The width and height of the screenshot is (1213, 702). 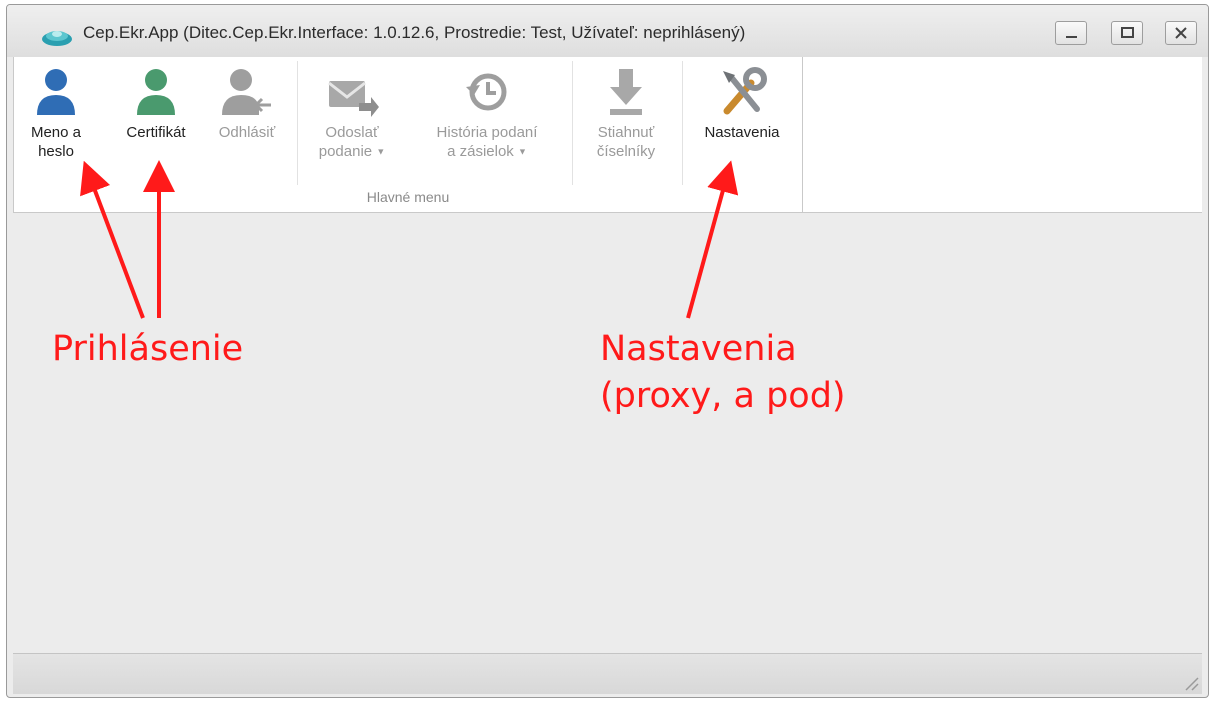 I want to click on annotation-settings-line2: (proxy, a pod), so click(x=723, y=396).